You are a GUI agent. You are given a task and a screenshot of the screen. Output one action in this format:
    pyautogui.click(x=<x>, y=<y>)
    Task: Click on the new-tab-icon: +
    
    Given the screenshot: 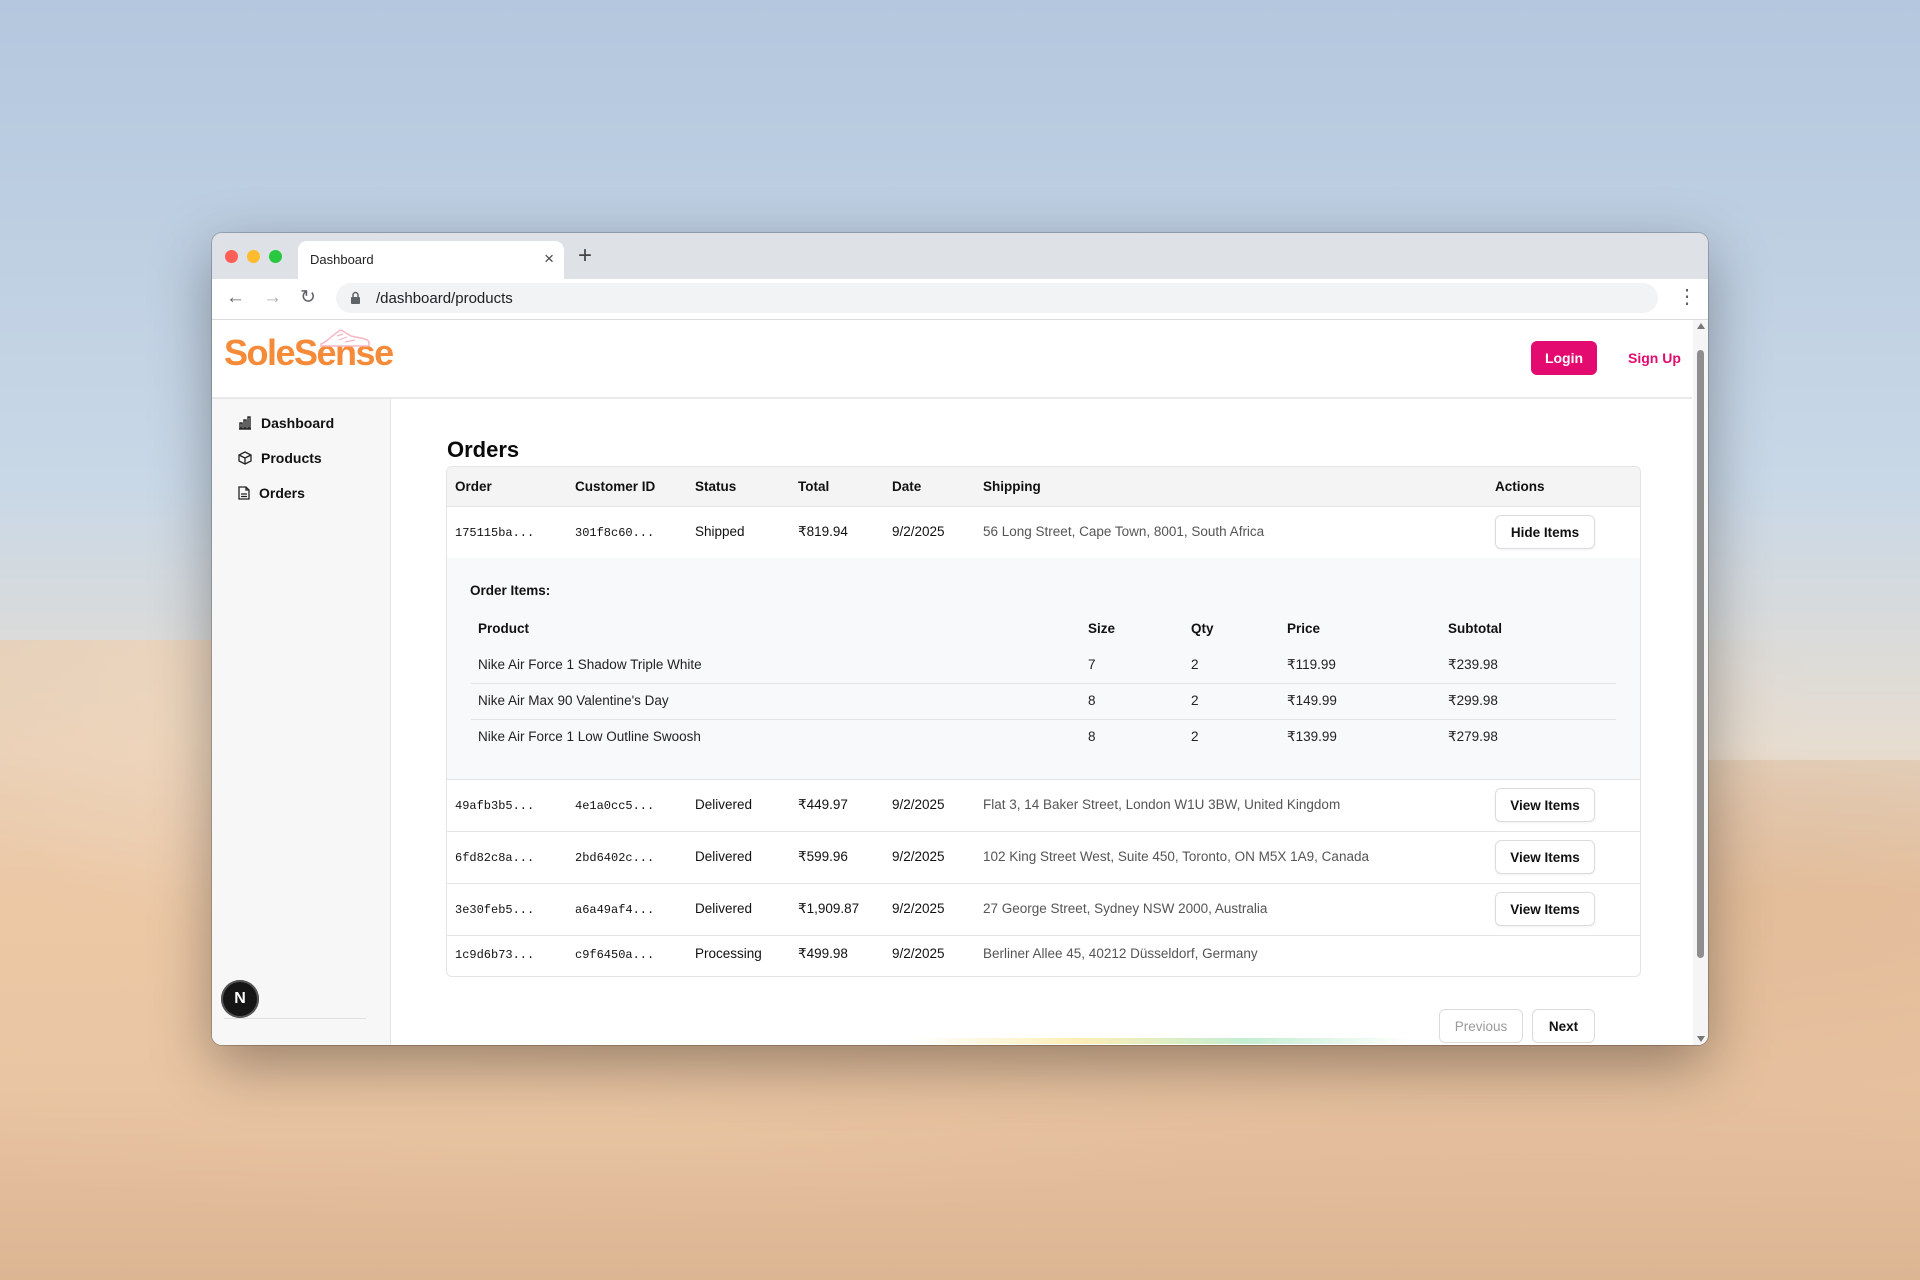 What is the action you would take?
    pyautogui.click(x=585, y=256)
    